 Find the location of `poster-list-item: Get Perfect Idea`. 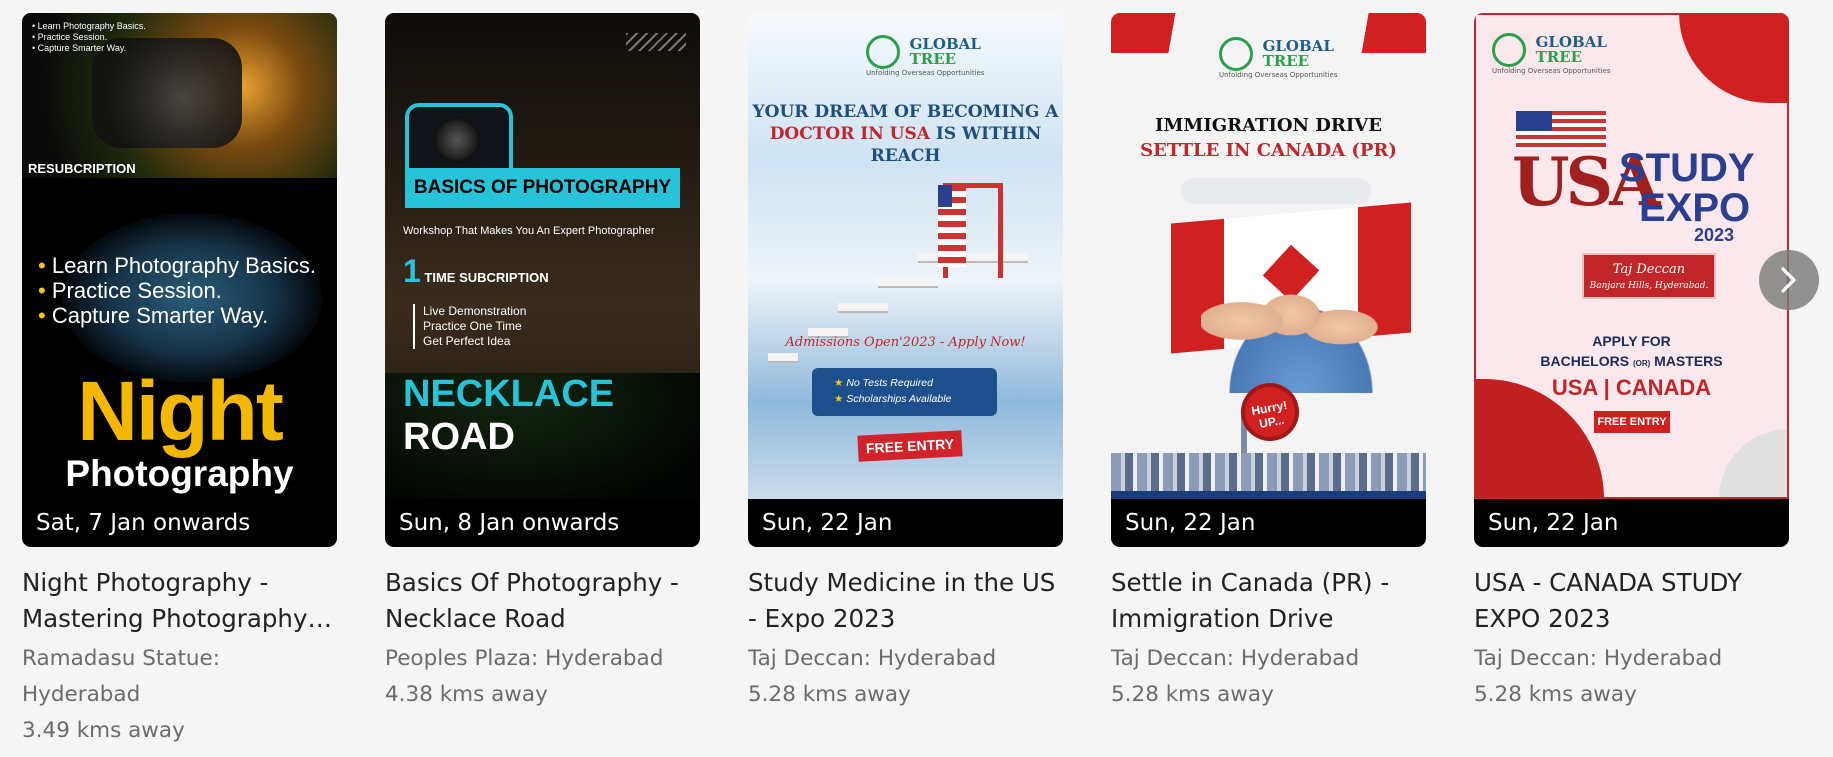

poster-list-item: Get Perfect Idea is located at coordinates (467, 341).